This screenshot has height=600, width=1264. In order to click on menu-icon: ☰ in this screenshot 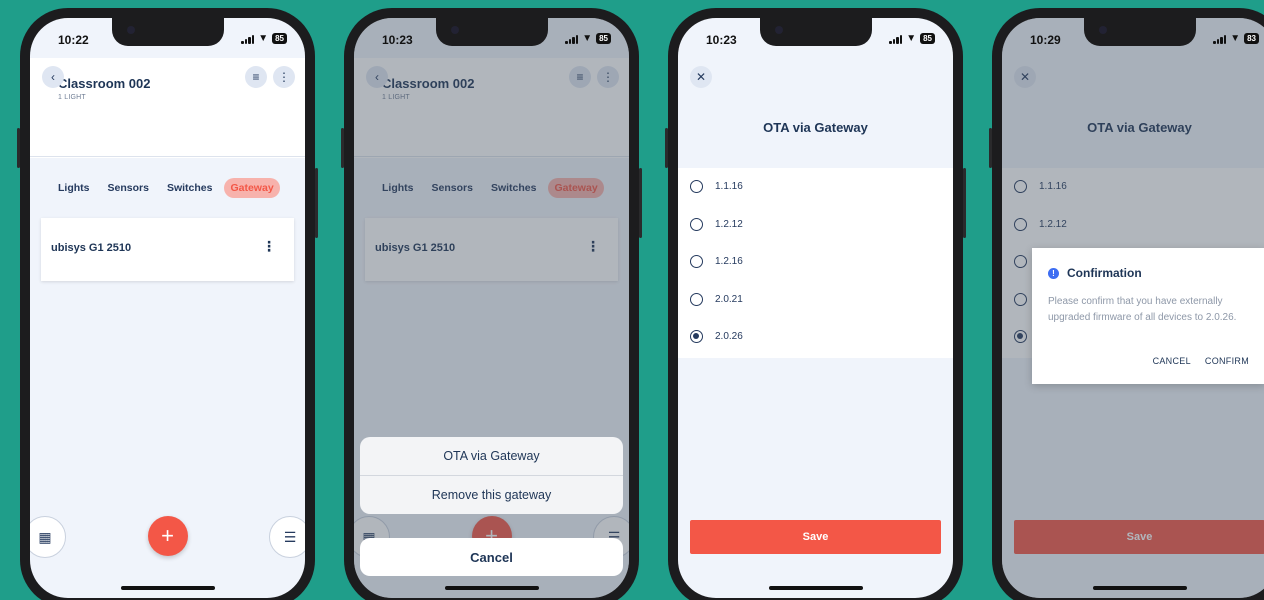, I will do `click(287, 537)`.